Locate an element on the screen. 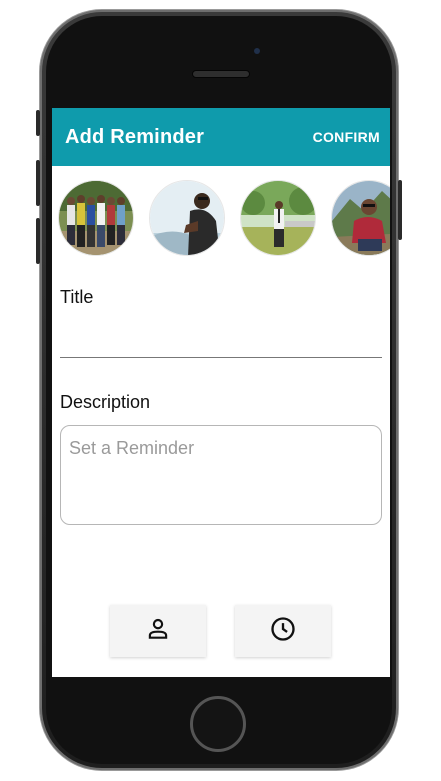 Image resolution: width=441 pixels, height=781 pixels. avatar-person-hill is located at coordinates (187, 218).